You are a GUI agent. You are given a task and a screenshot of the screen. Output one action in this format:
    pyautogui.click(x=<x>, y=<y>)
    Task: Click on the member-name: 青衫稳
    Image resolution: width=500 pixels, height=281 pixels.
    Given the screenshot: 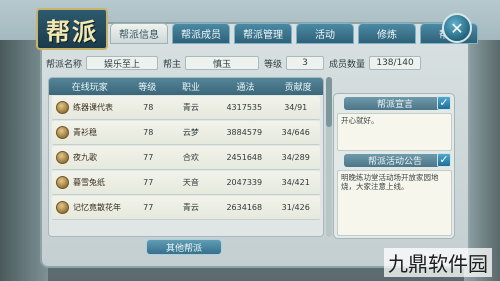 What is the action you would take?
    pyautogui.click(x=85, y=132)
    